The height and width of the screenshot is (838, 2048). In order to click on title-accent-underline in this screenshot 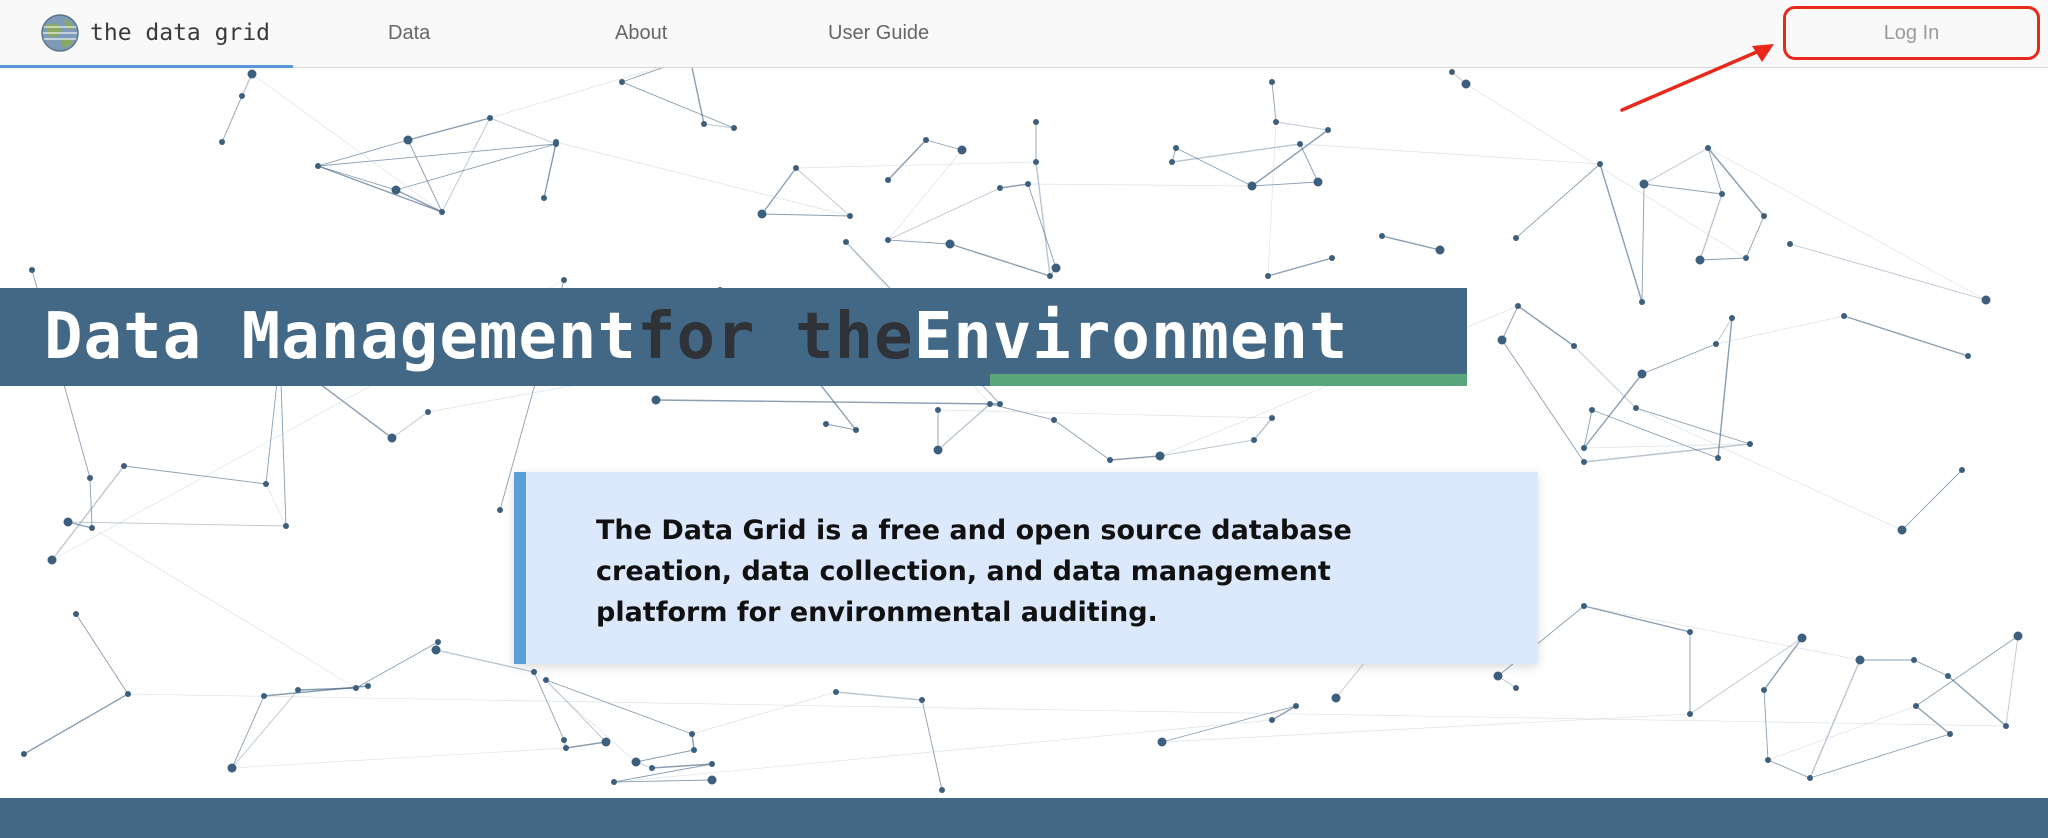, I will do `click(1228, 380)`.